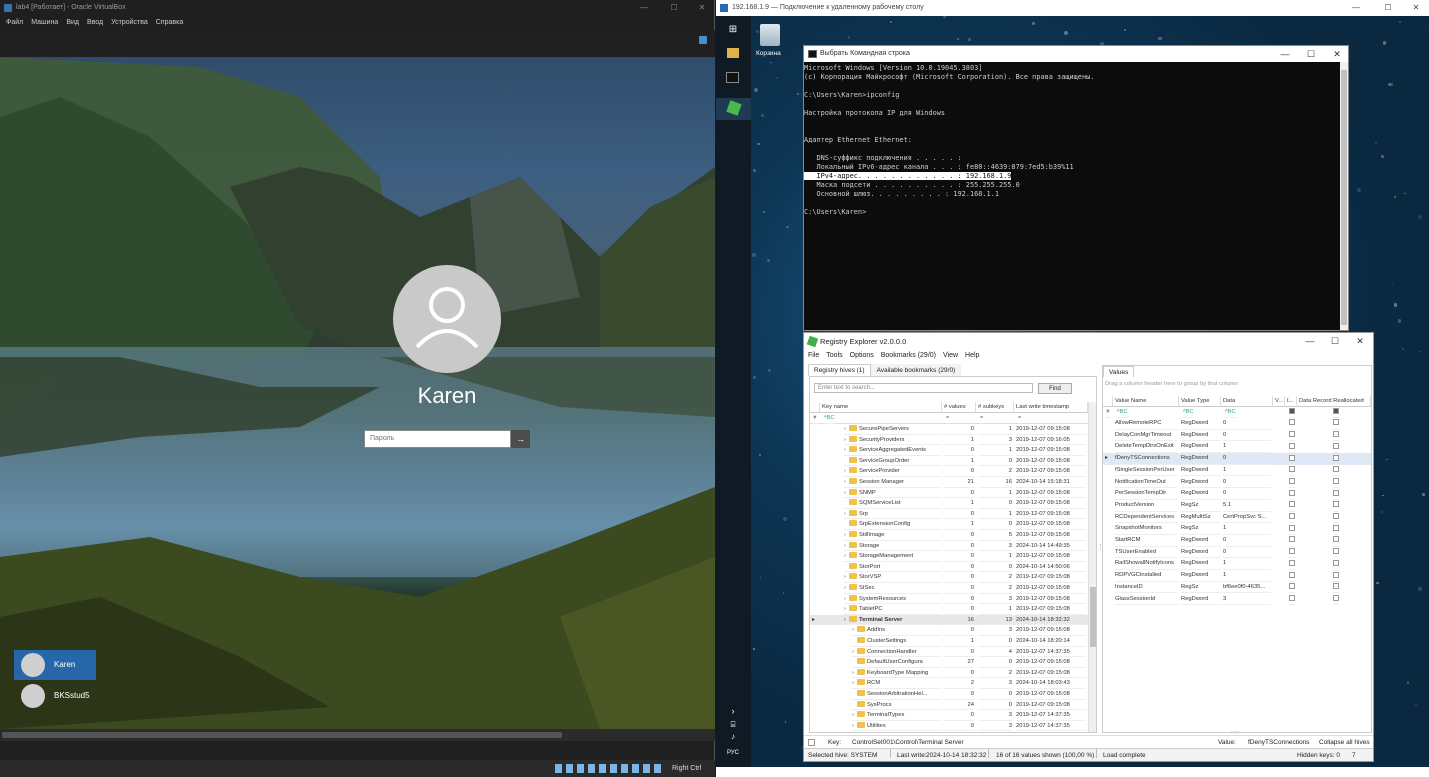 This screenshot has width=1429, height=777. What do you see at coordinates (770, 35) in the screenshot?
I see `recycle-bin-icon` at bounding box center [770, 35].